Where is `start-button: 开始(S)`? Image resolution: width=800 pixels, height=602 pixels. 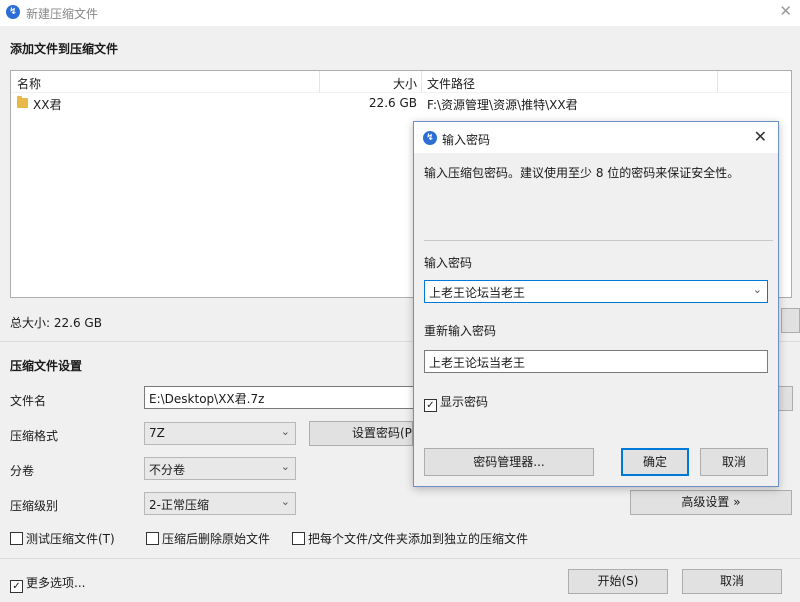 start-button: 开始(S) is located at coordinates (618, 581).